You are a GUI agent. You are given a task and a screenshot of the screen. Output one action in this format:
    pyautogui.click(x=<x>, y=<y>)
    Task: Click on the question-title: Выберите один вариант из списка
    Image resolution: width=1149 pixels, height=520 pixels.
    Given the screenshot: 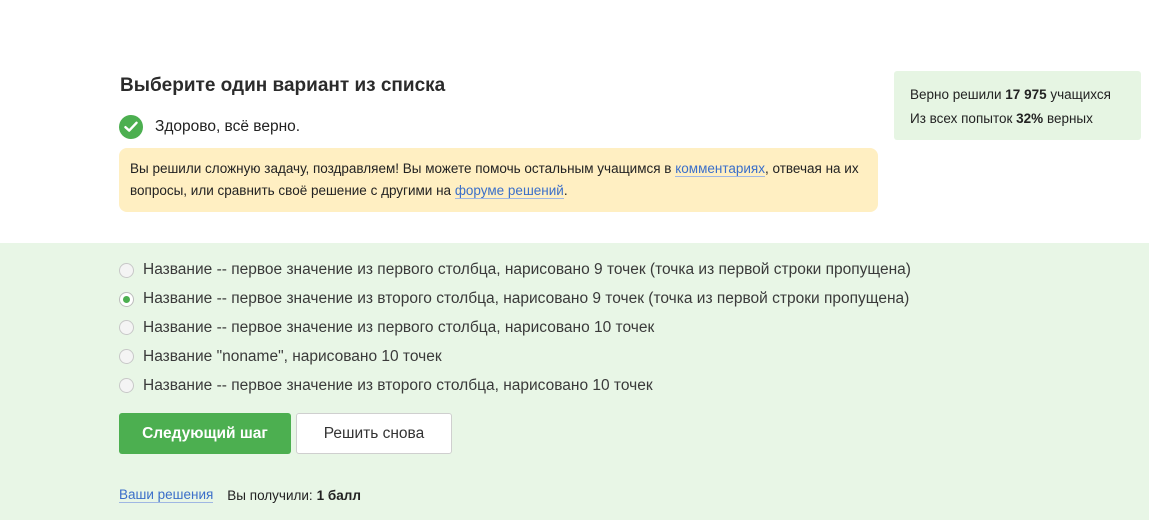 What is the action you would take?
    pyautogui.click(x=283, y=85)
    